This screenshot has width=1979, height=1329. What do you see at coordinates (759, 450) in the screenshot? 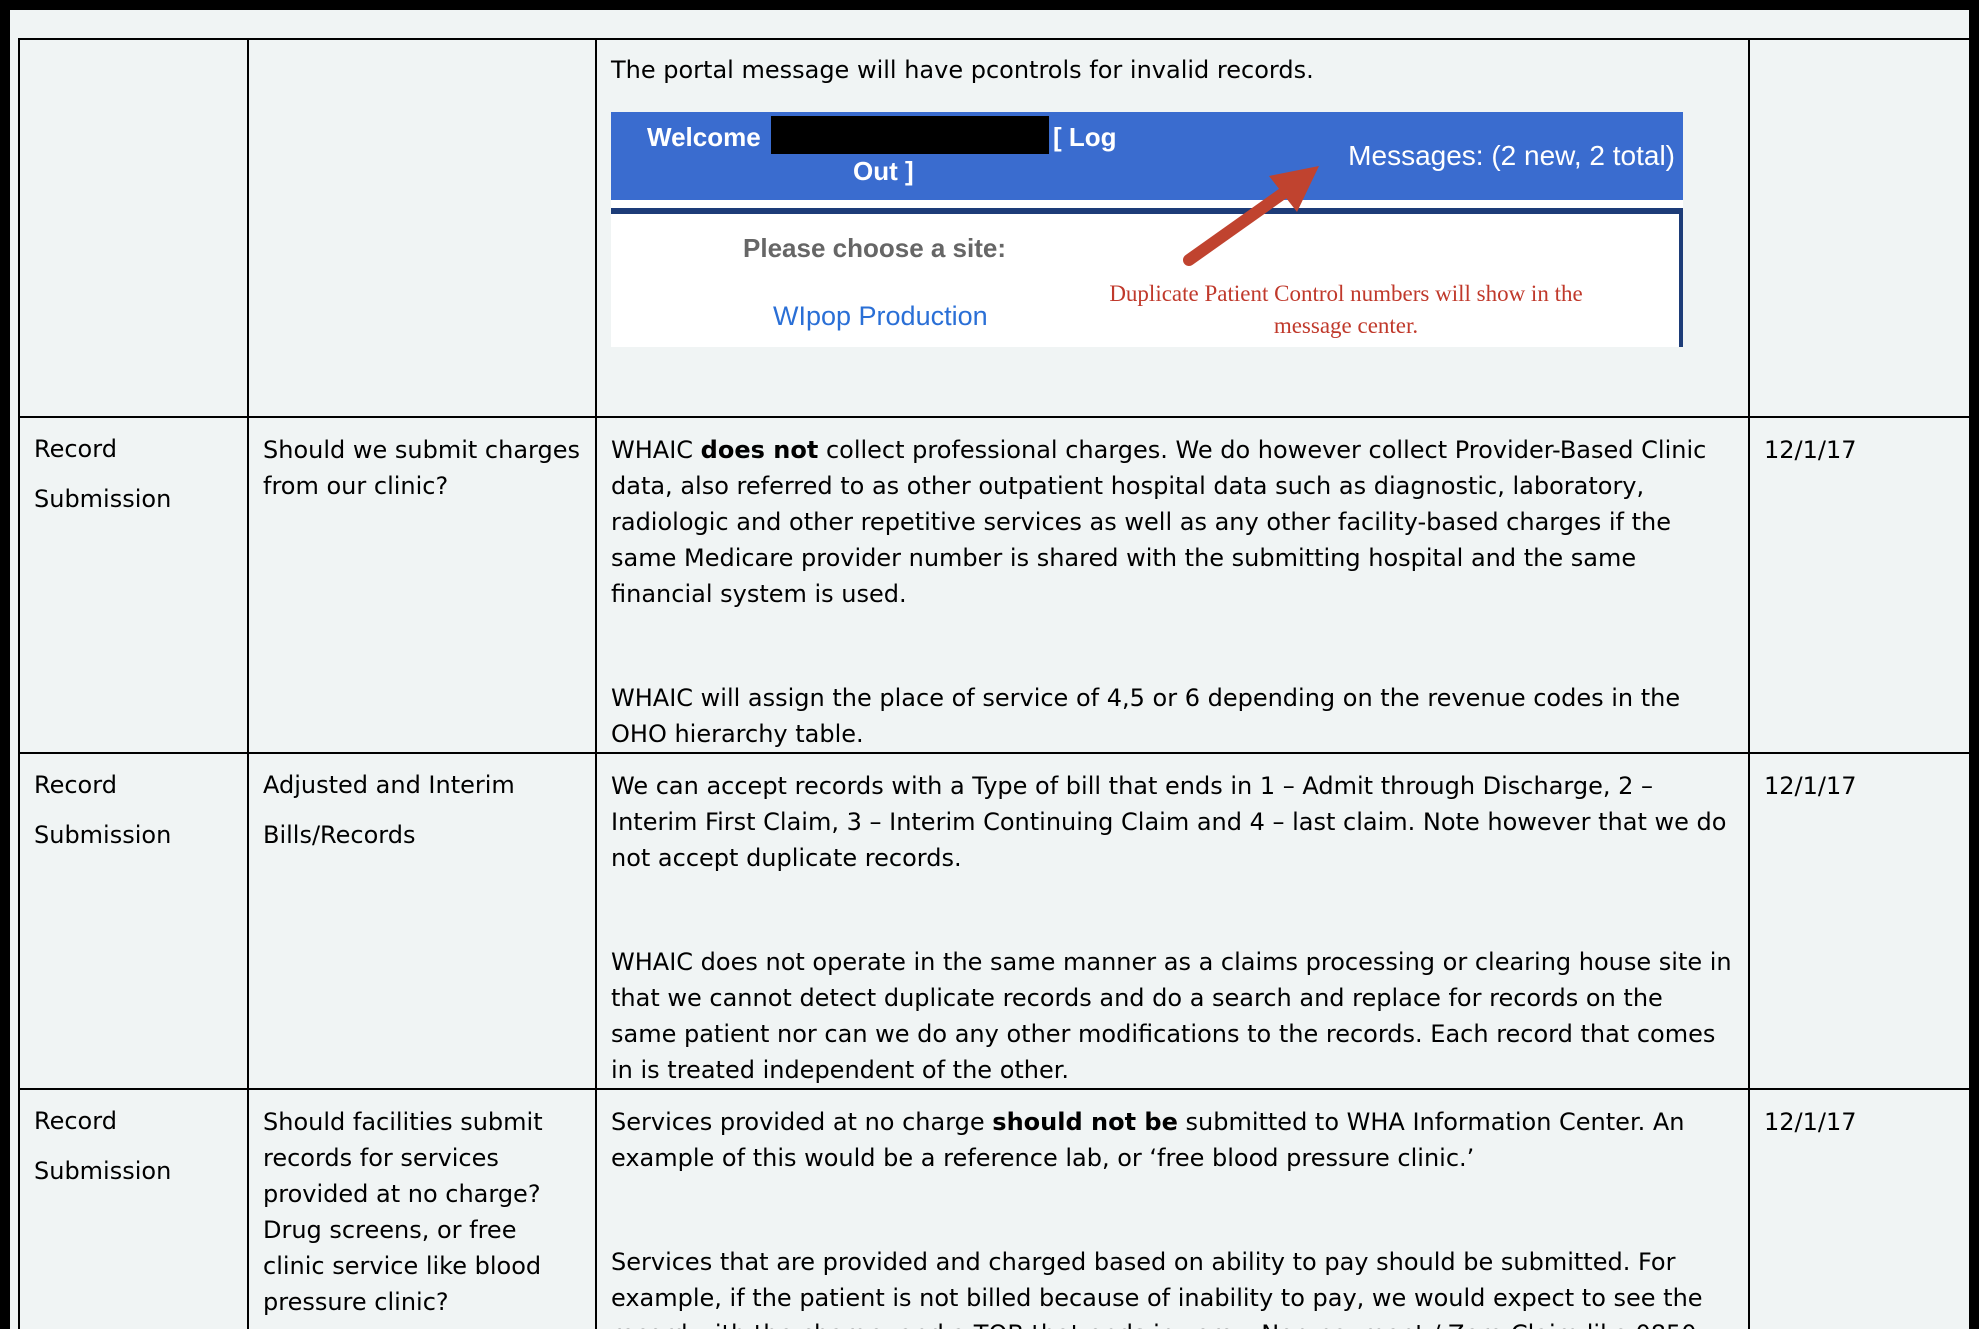
I see `answer-emphasis: does not` at bounding box center [759, 450].